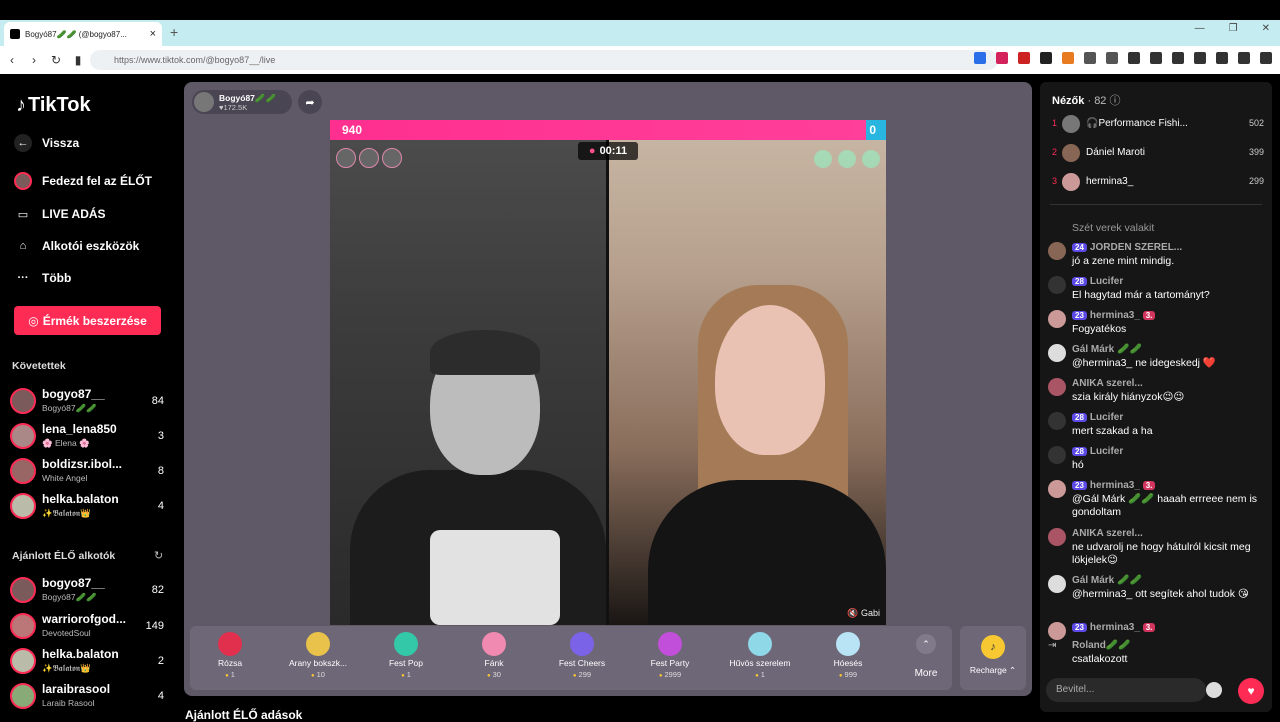 The width and height of the screenshot is (1280, 722). Describe the element at coordinates (242, 102) in the screenshot. I see `host-info: Bogyó87🥒🥒 ♥172.5K` at that location.